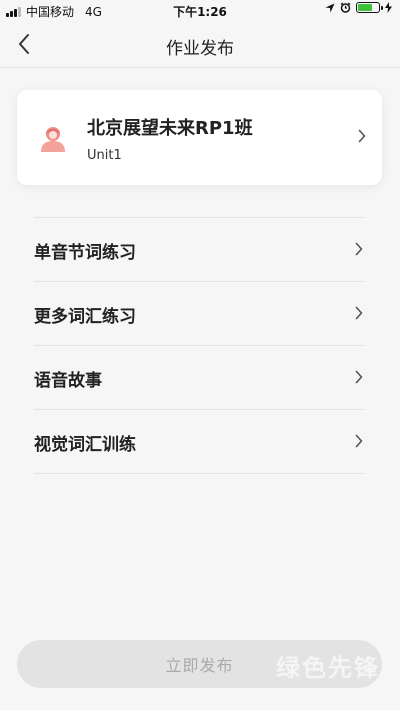  What do you see at coordinates (328, 668) in the screenshot?
I see `watermark: 绿色先锋` at bounding box center [328, 668].